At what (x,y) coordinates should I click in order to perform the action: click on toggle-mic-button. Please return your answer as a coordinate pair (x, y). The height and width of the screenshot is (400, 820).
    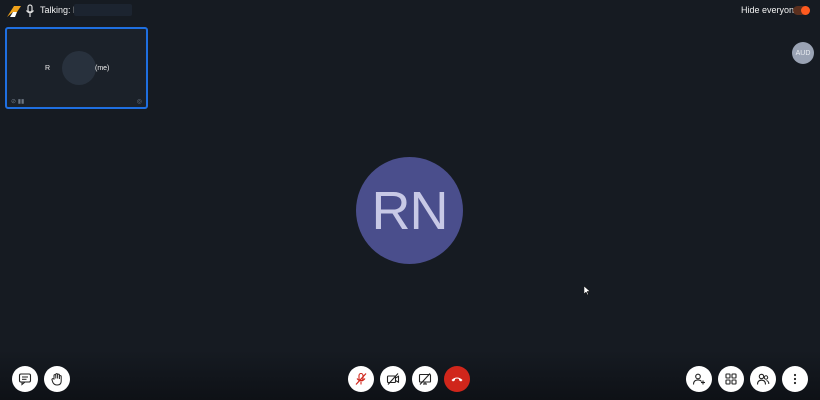
    Looking at the image, I should click on (361, 379).